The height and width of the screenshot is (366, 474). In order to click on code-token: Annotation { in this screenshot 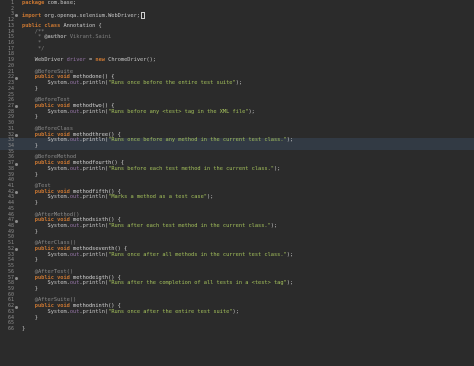, I will do `click(82, 25)`.